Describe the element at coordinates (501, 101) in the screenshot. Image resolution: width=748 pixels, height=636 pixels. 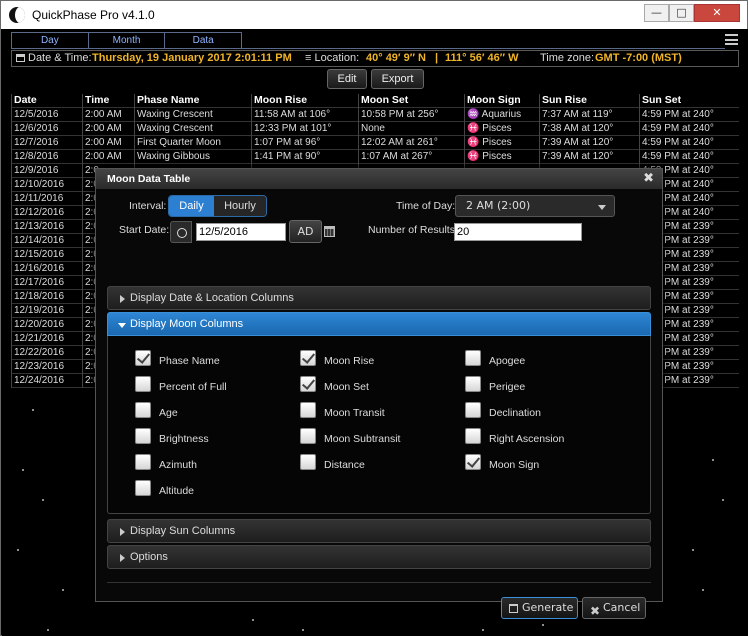
I see `column-header: Moon Sign` at that location.